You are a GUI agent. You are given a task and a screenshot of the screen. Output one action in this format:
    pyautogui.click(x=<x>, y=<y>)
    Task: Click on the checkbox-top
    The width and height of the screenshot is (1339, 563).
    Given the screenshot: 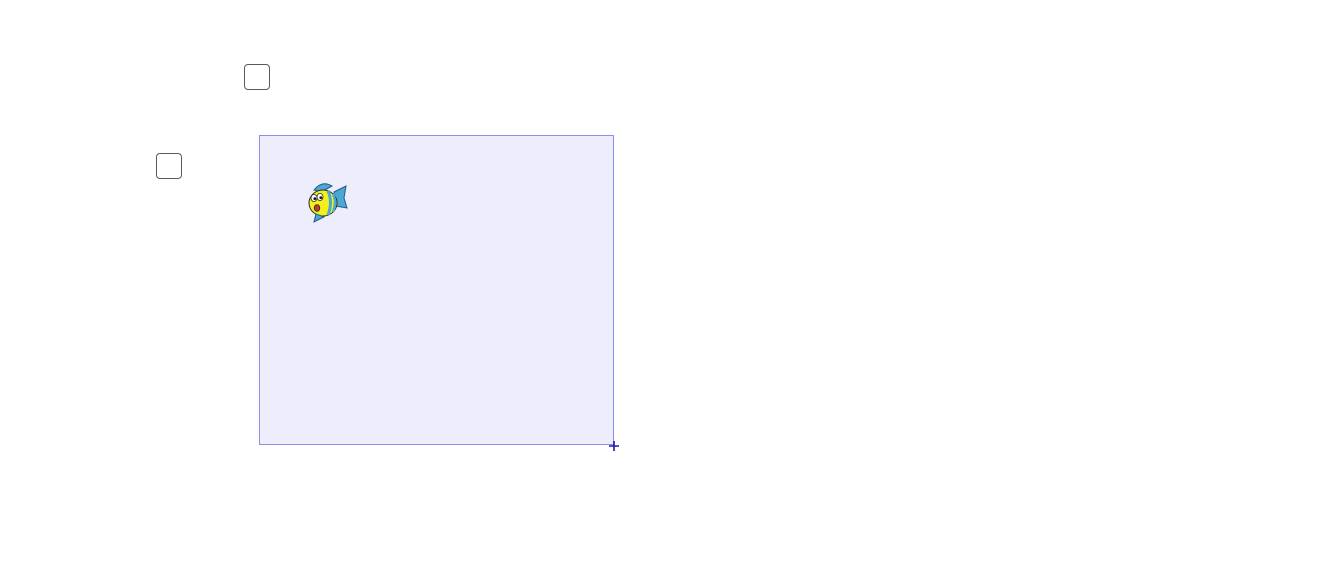 What is the action you would take?
    pyautogui.click(x=257, y=77)
    